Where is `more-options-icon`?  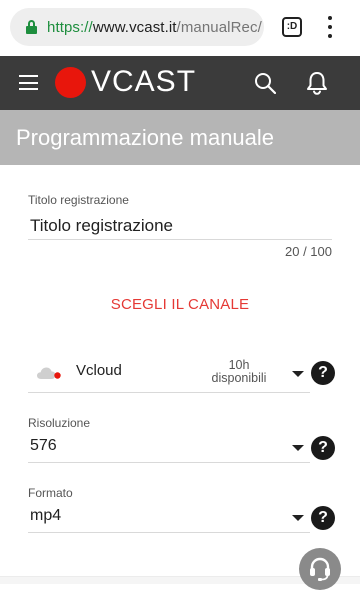 more-options-icon is located at coordinates (330, 27).